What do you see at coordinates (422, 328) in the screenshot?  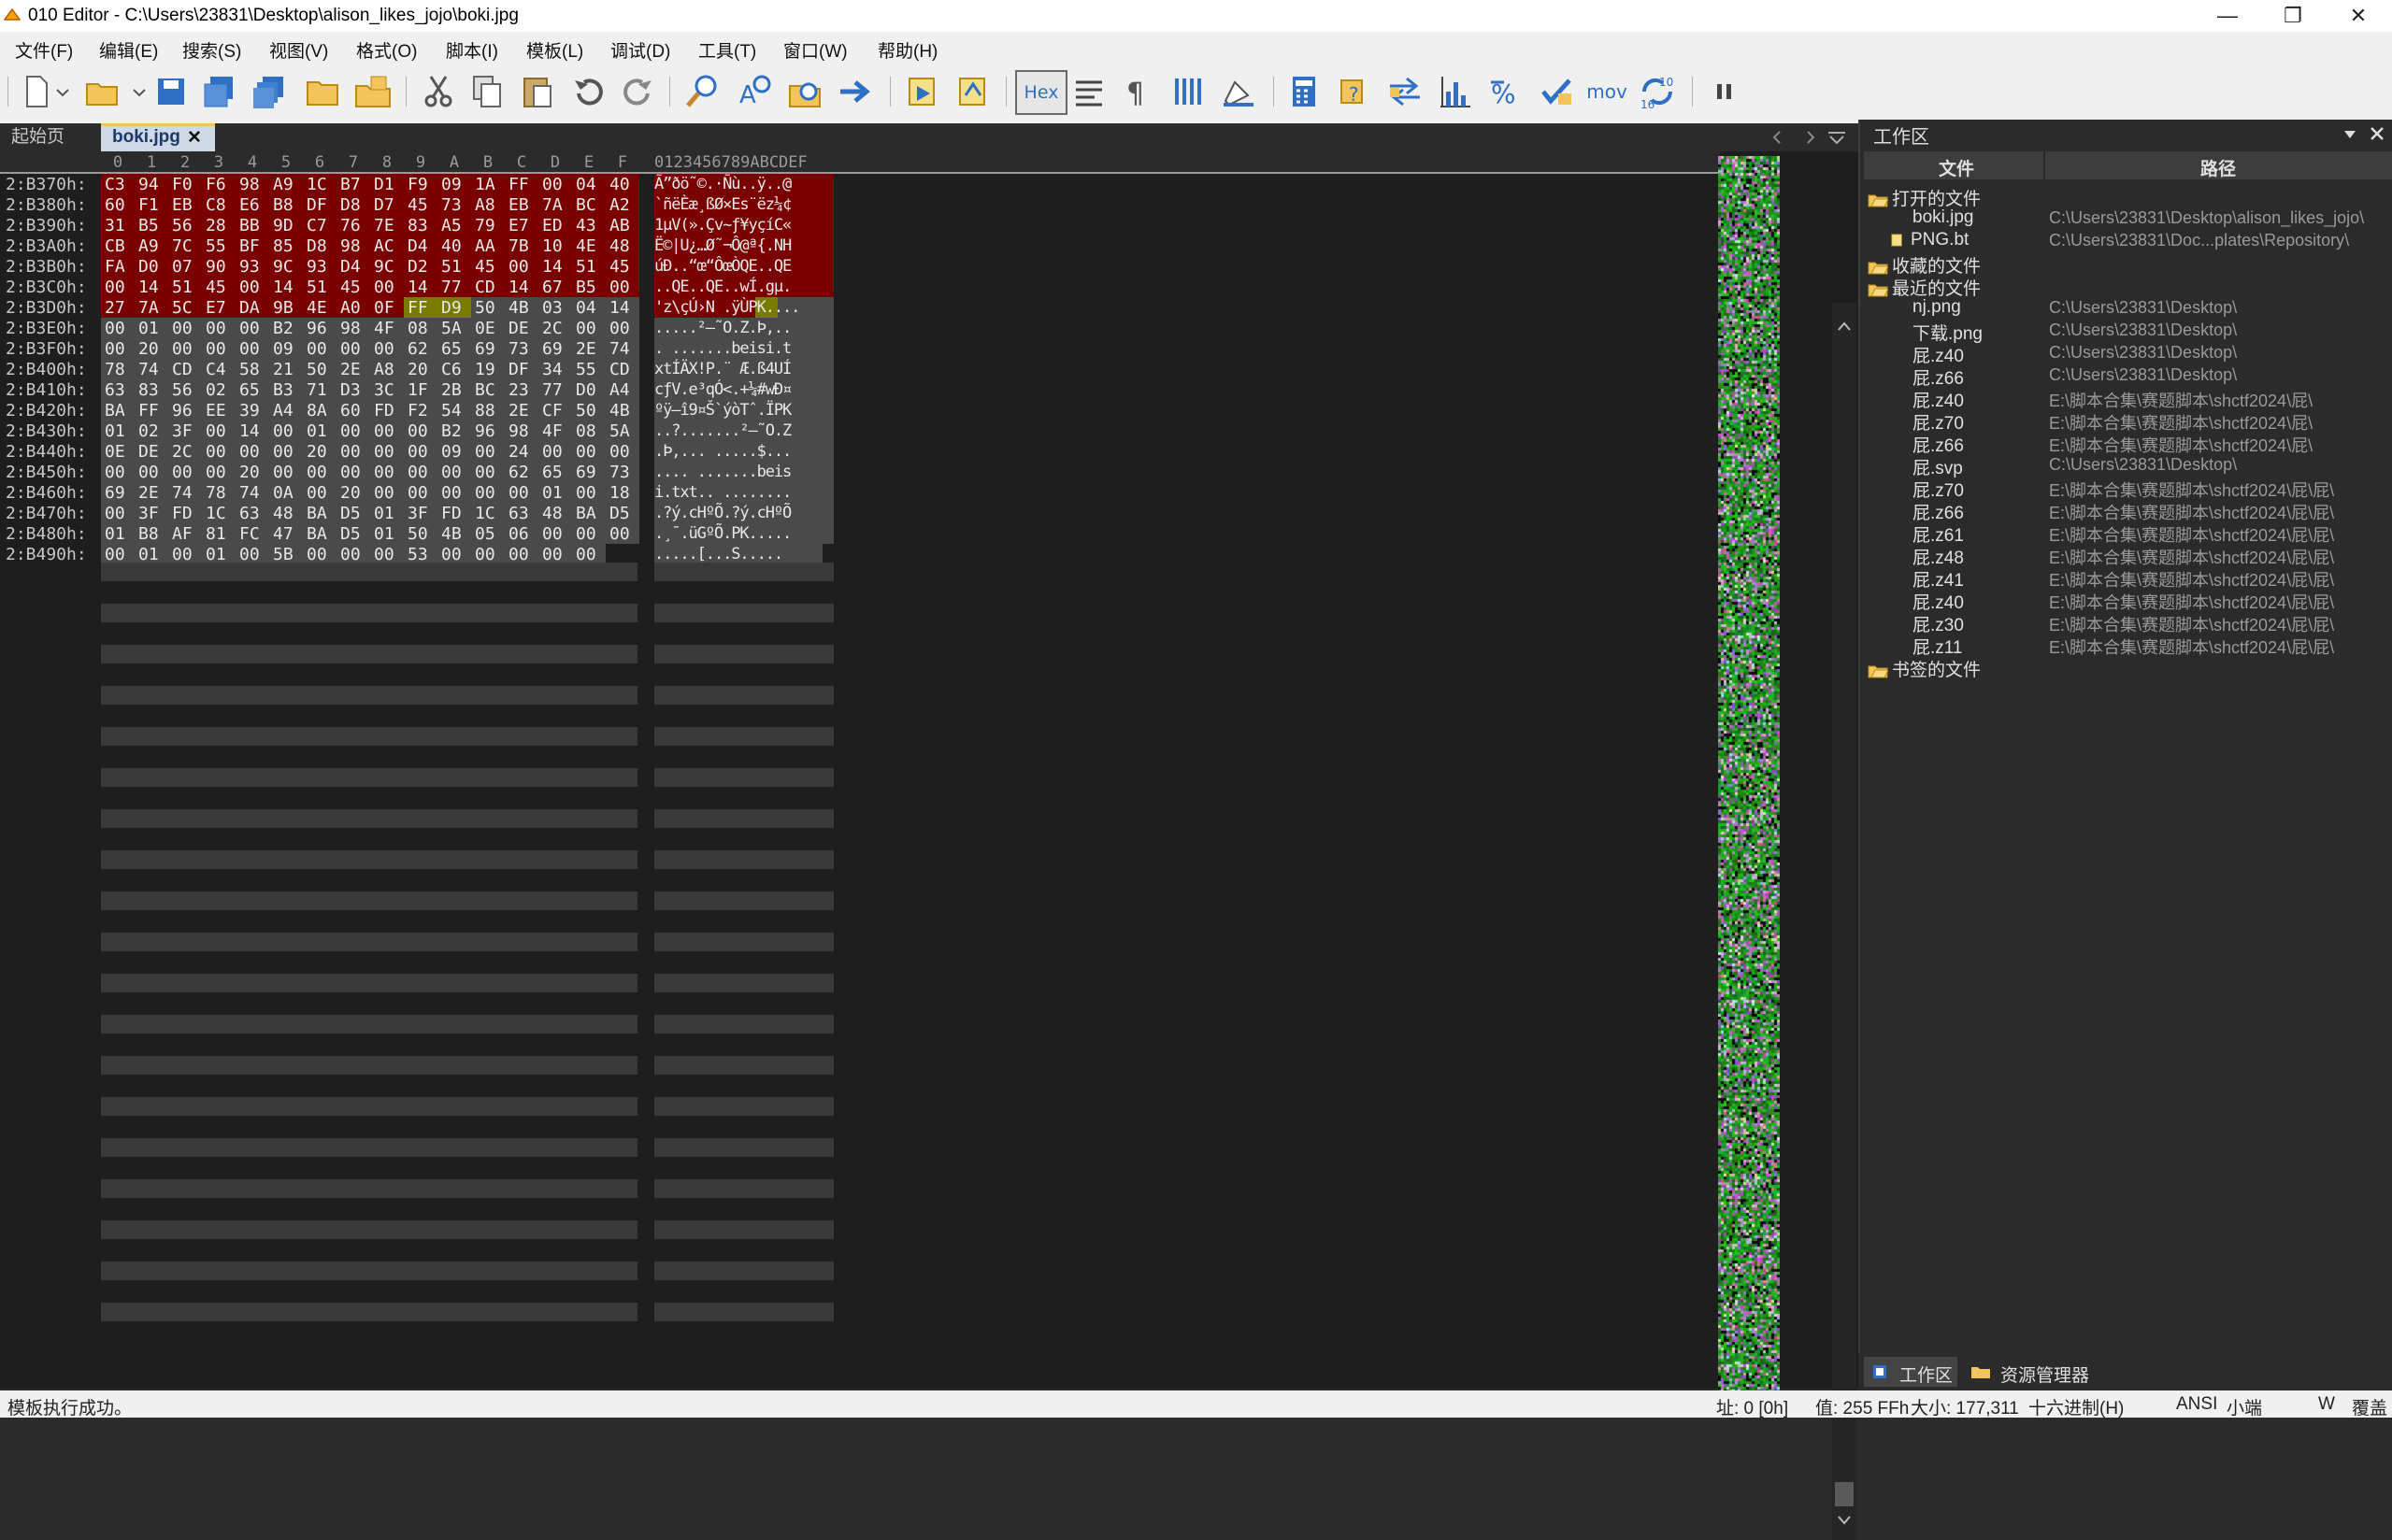 I see `hex-byte: 08` at bounding box center [422, 328].